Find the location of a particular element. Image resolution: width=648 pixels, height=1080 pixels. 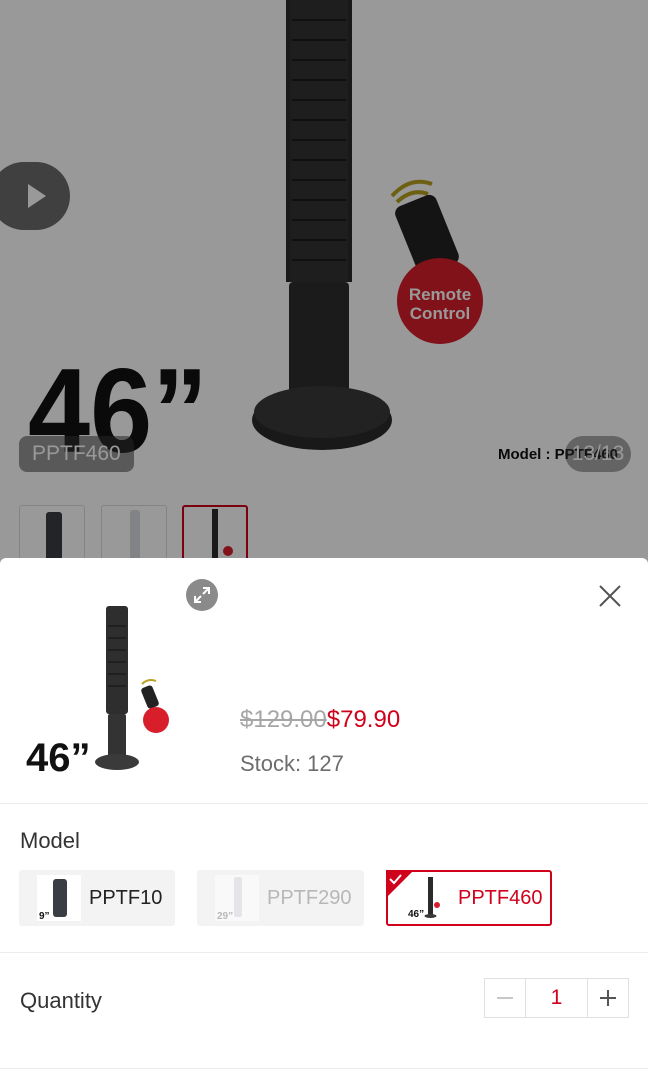

option-pptf10-label: PPTF10 is located at coordinates (126, 897).